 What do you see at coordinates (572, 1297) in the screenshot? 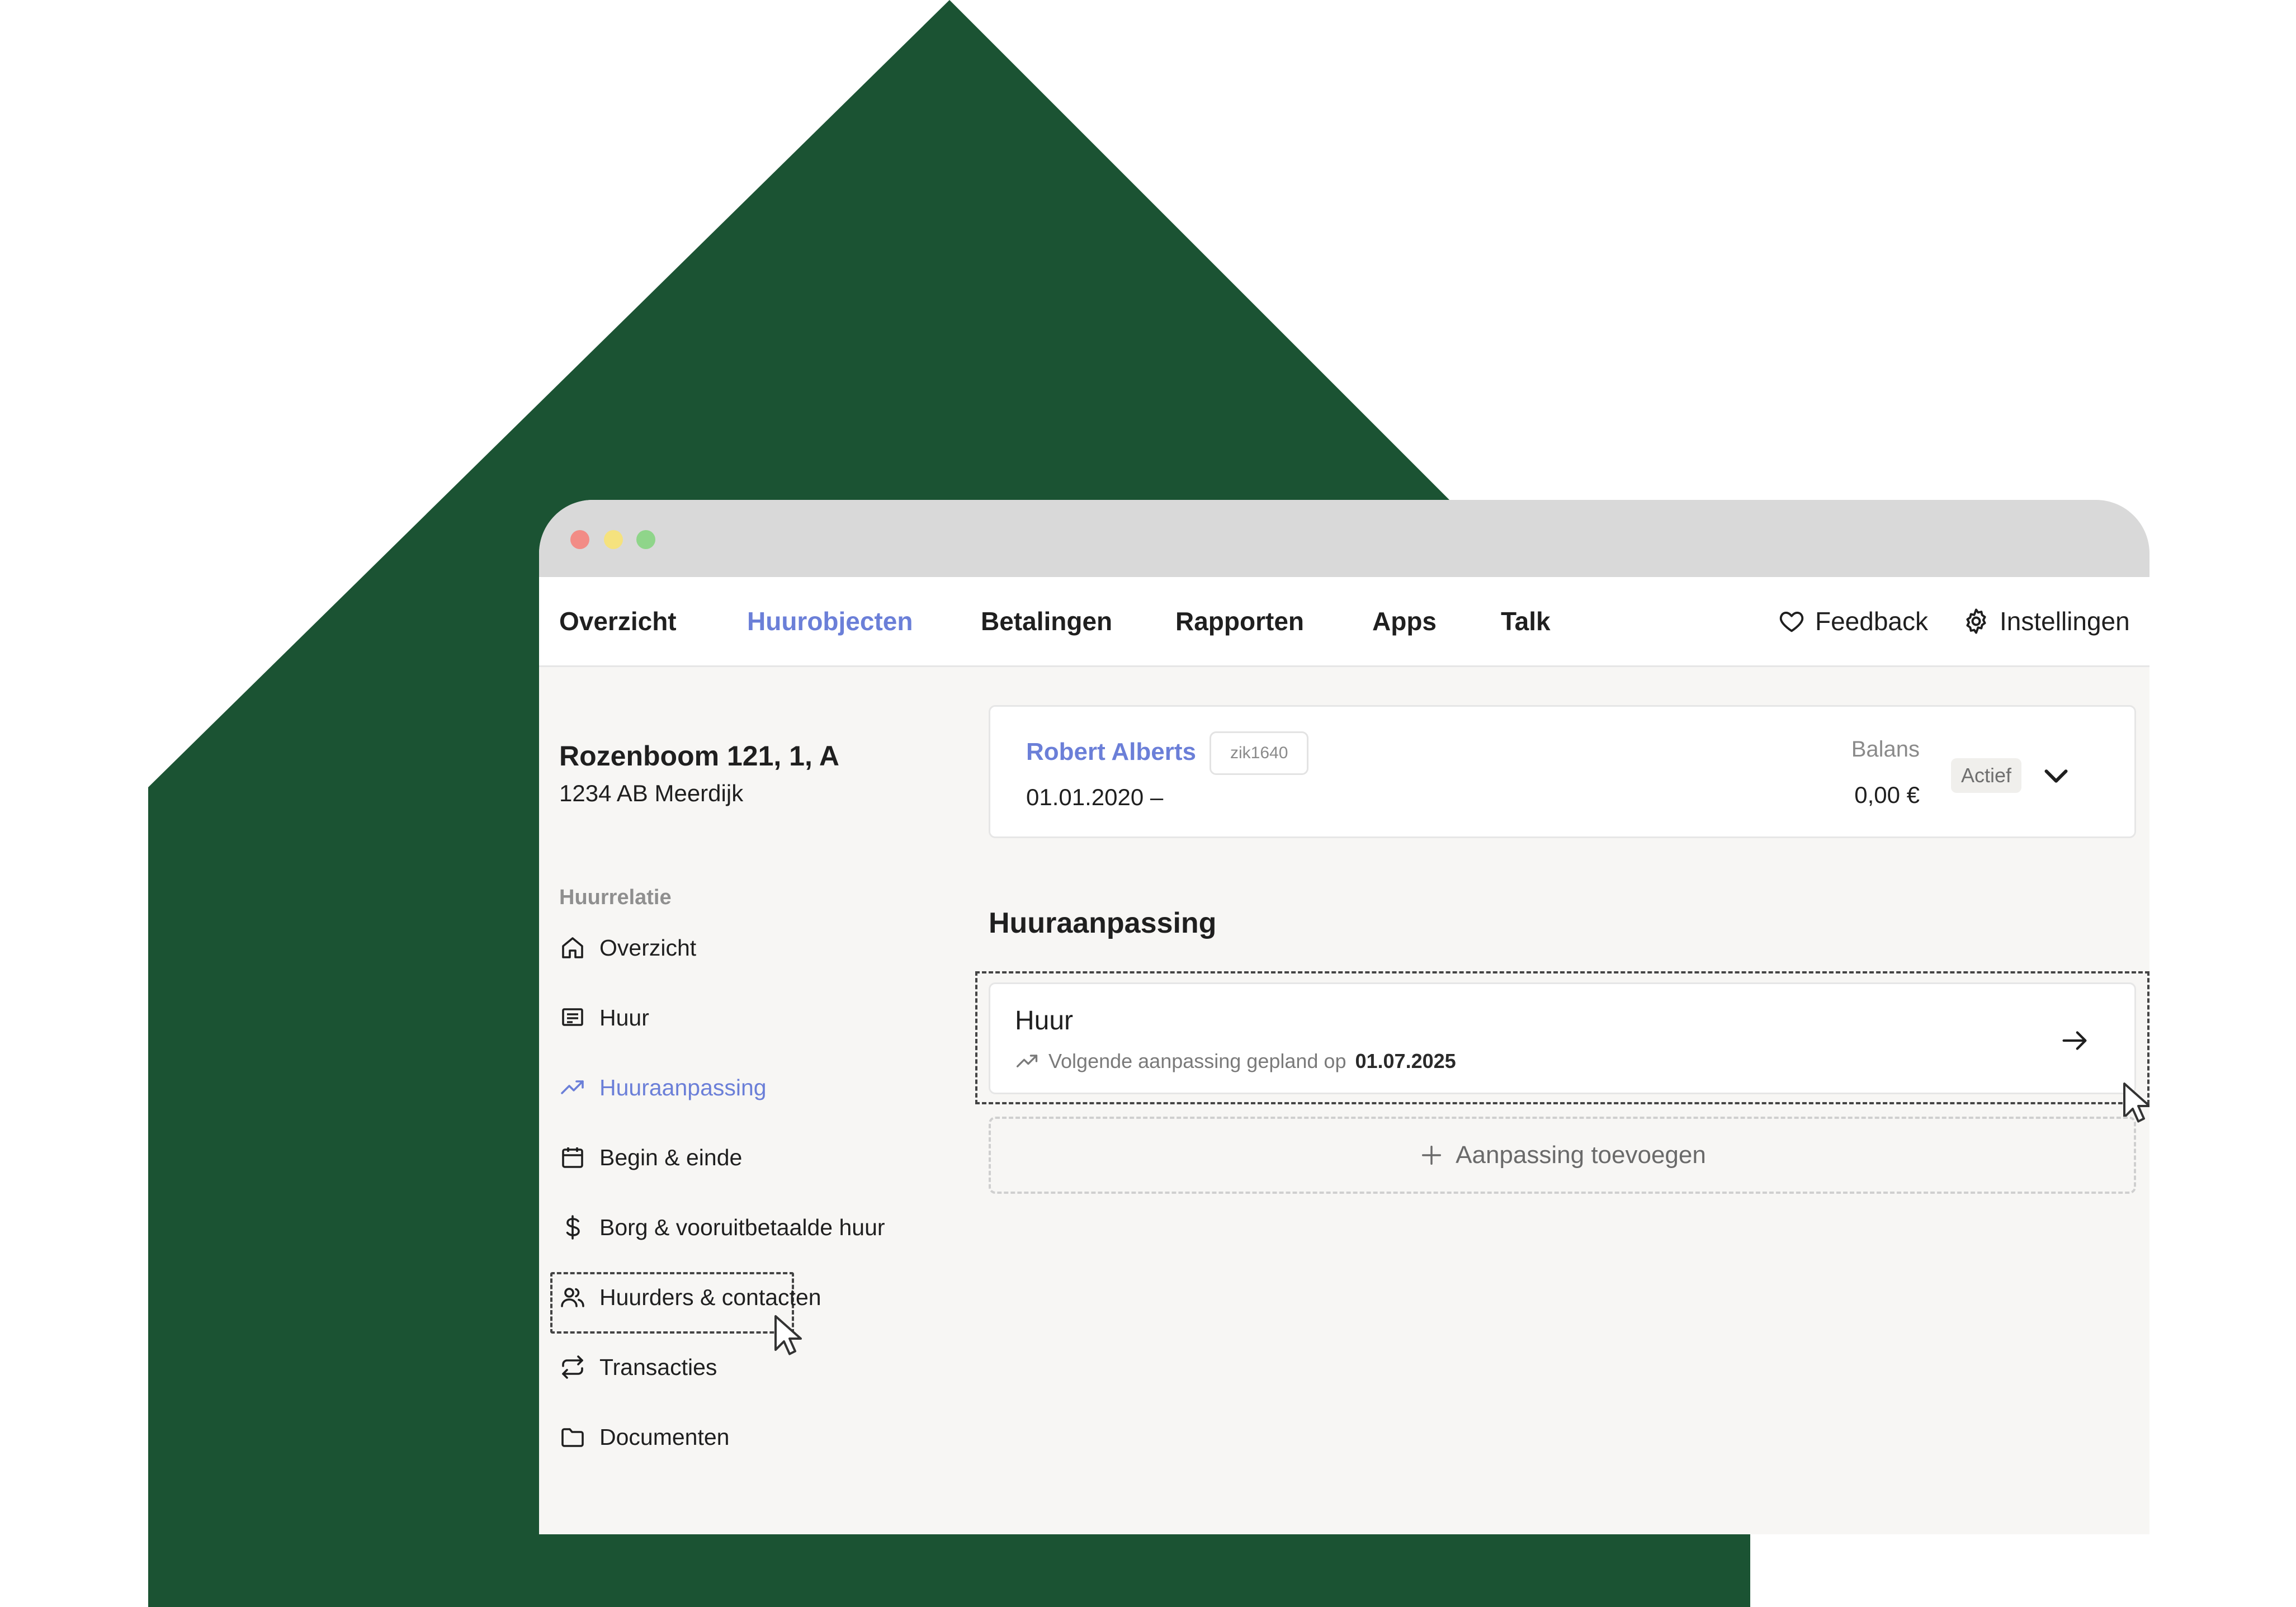
I see `users-icon` at bounding box center [572, 1297].